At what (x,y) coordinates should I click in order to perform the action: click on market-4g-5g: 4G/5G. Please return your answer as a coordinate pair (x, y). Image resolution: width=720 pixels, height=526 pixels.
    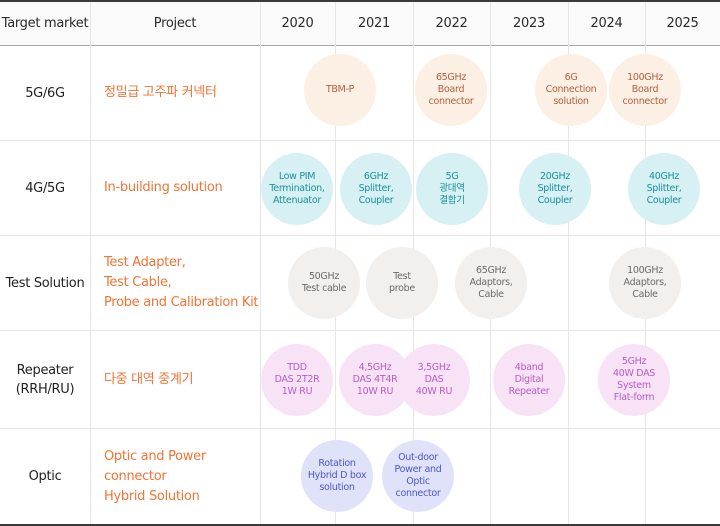
    Looking at the image, I should click on (45, 188).